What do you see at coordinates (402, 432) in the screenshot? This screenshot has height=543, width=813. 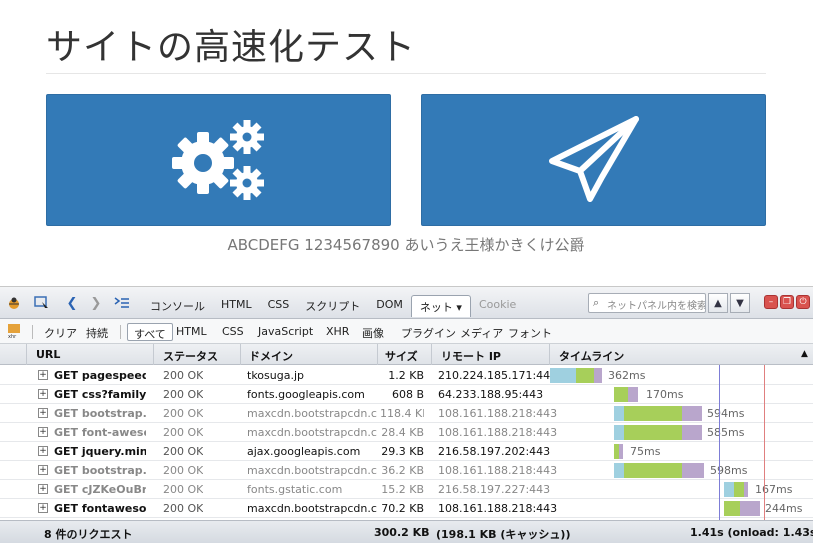 I see `request-size: 28.4 KB` at bounding box center [402, 432].